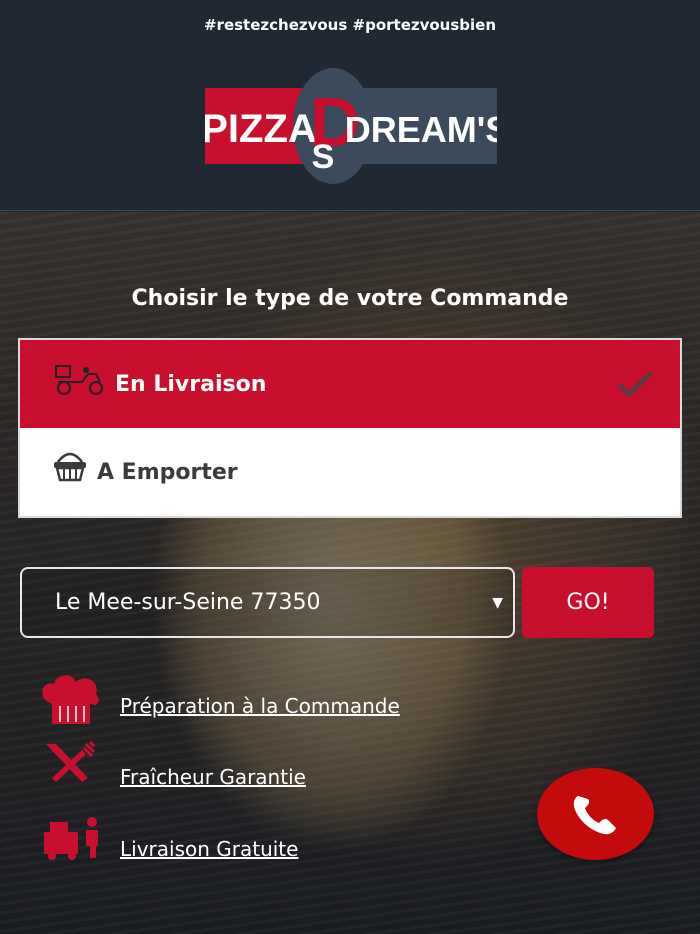  What do you see at coordinates (71, 761) in the screenshot?
I see `knife-fork-icon` at bounding box center [71, 761].